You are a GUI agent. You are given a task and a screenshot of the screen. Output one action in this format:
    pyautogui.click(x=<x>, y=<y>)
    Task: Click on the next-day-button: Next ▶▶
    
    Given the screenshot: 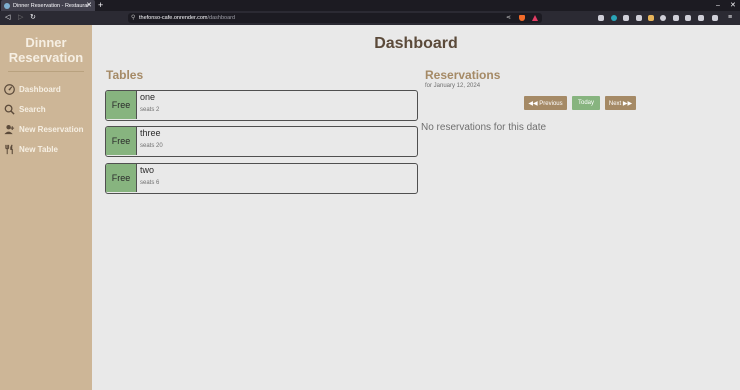 What is the action you would take?
    pyautogui.click(x=620, y=103)
    